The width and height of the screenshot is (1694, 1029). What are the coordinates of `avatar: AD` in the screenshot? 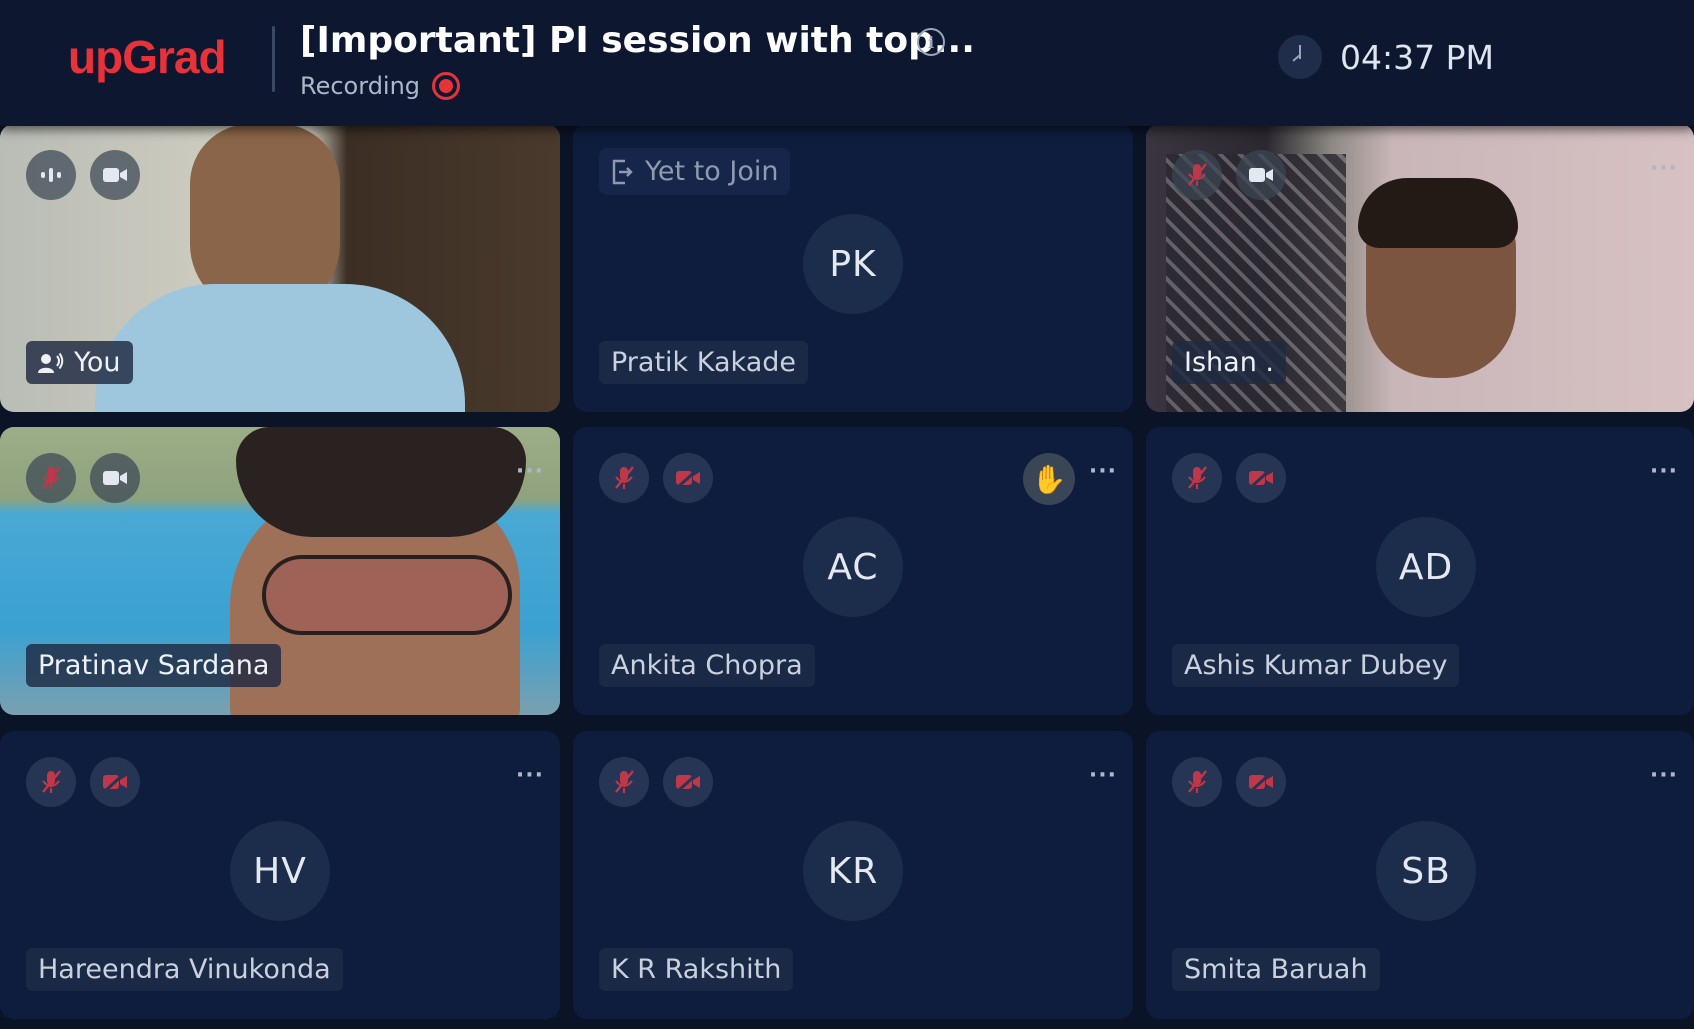 It's located at (1426, 567).